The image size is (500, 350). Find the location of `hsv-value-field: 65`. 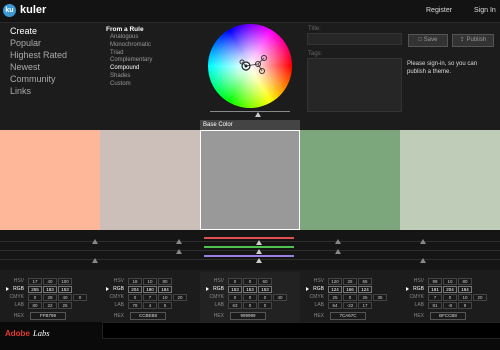

hsv-value-field: 65 is located at coordinates (365, 281).